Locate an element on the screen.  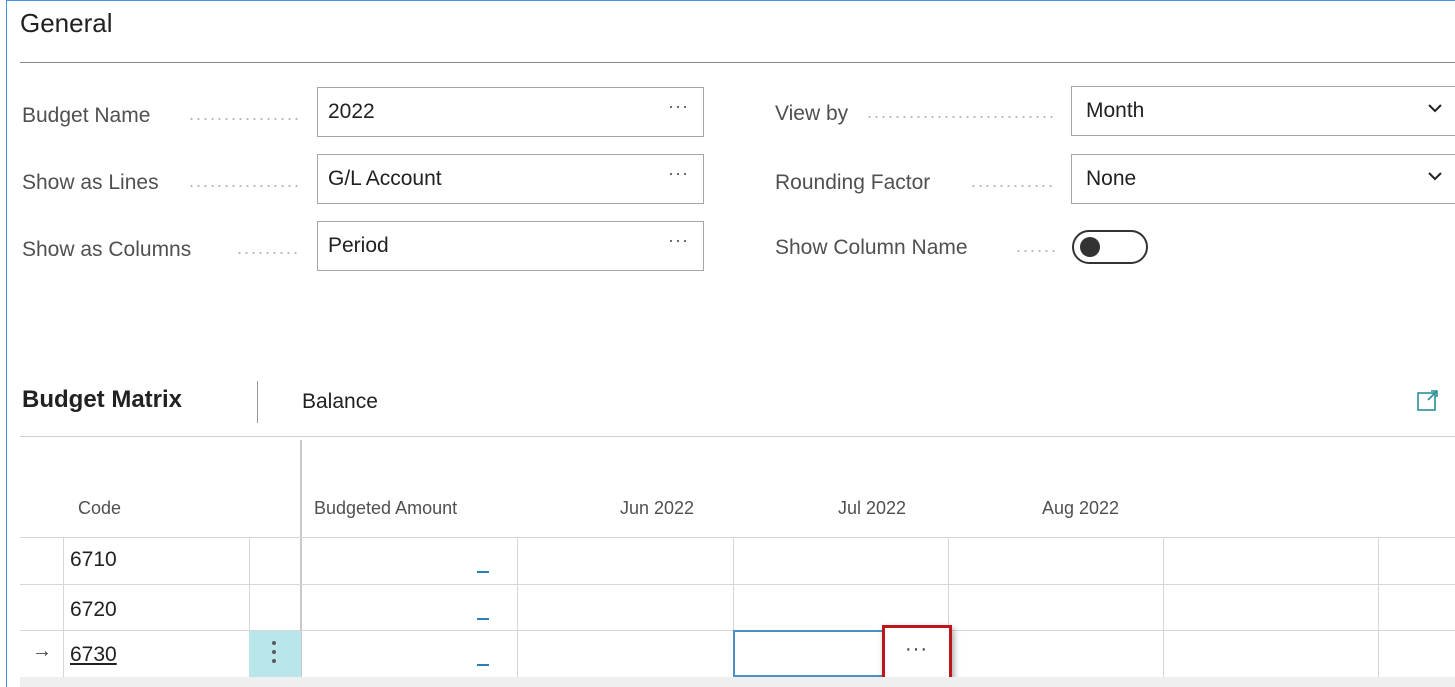
budget-name-value: 2022 is located at coordinates (351, 111).